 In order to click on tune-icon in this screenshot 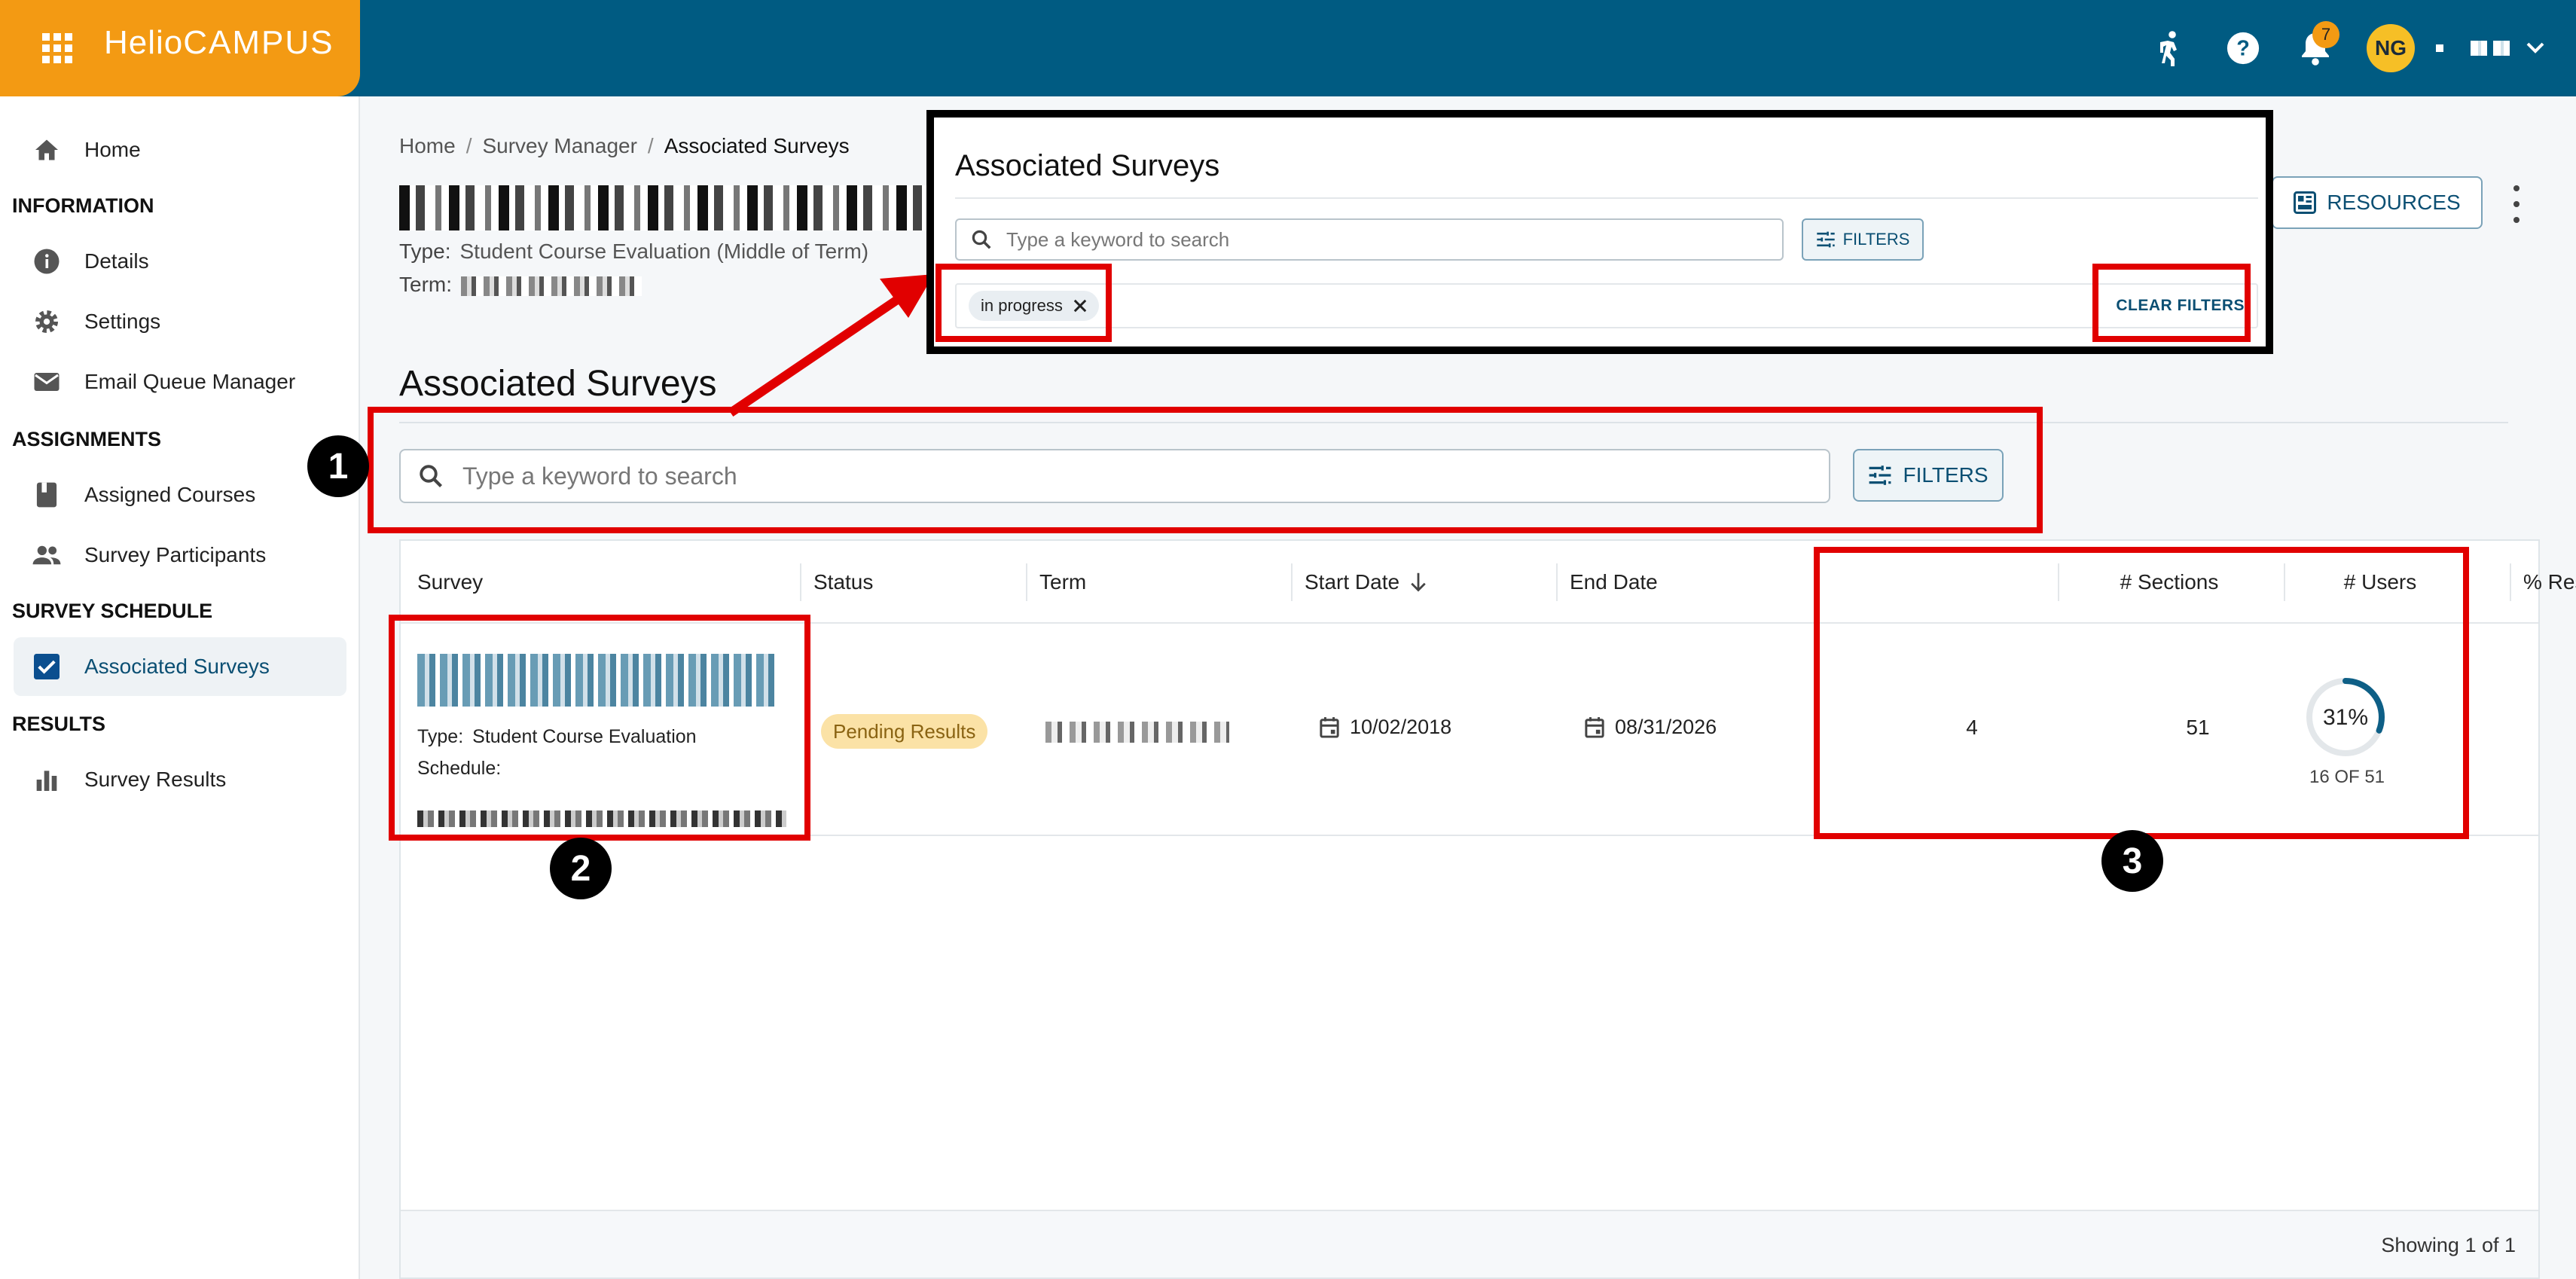, I will do `click(1826, 239)`.